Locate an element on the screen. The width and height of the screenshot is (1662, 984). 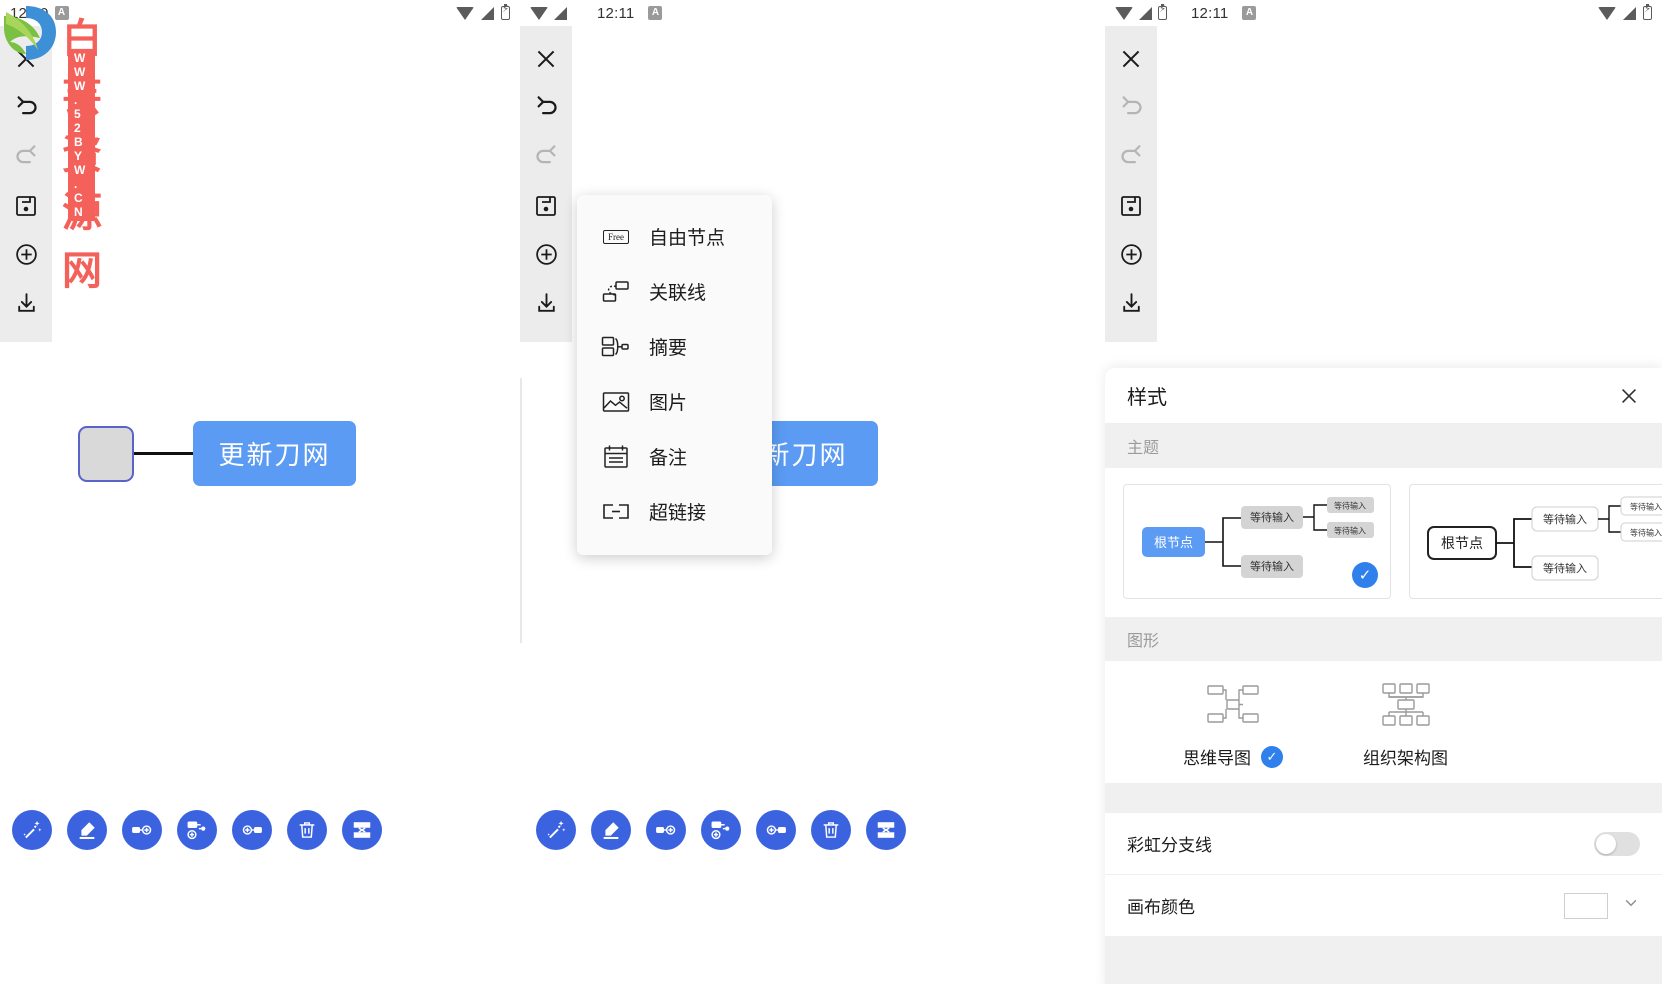
menu-item-hyperlink: 超链接 is located at coordinates (674, 511).